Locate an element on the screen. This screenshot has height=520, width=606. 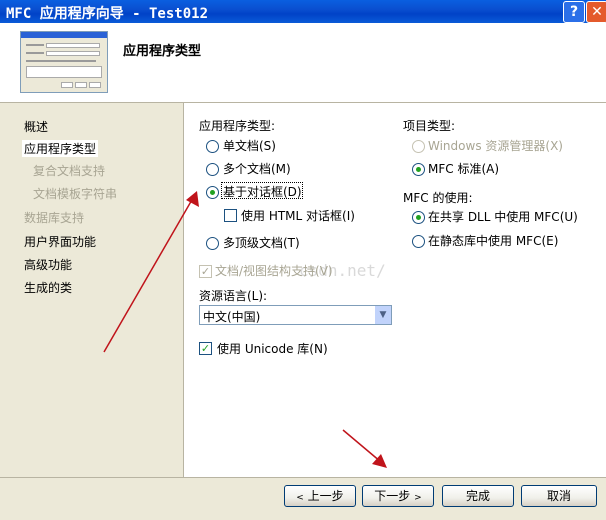
static-library-label: 在静态库中使用 MFC(E) is located at coordinates (493, 240).